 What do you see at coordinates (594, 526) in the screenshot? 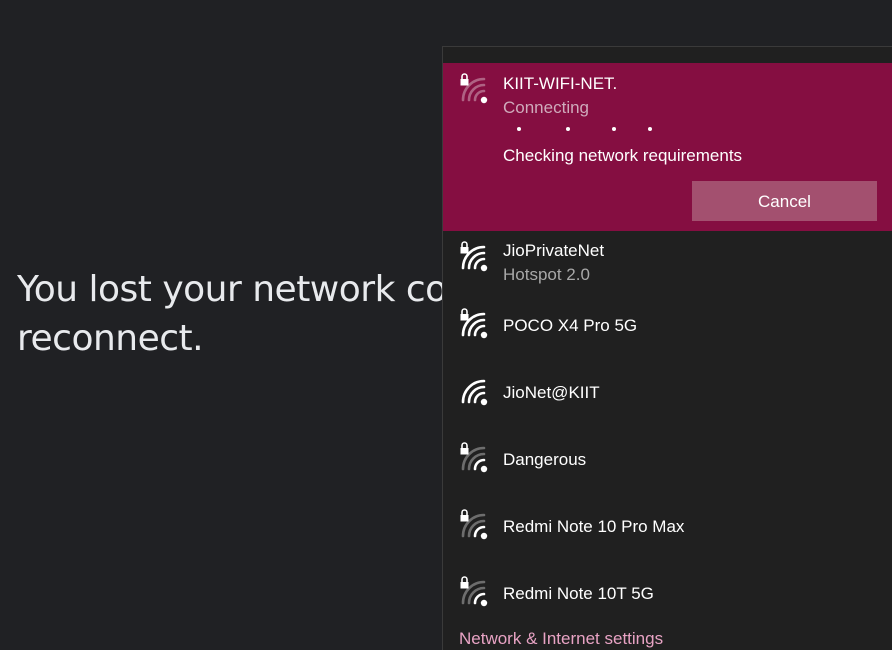
I see `network-name: Redmi Note 10 Pro Max` at bounding box center [594, 526].